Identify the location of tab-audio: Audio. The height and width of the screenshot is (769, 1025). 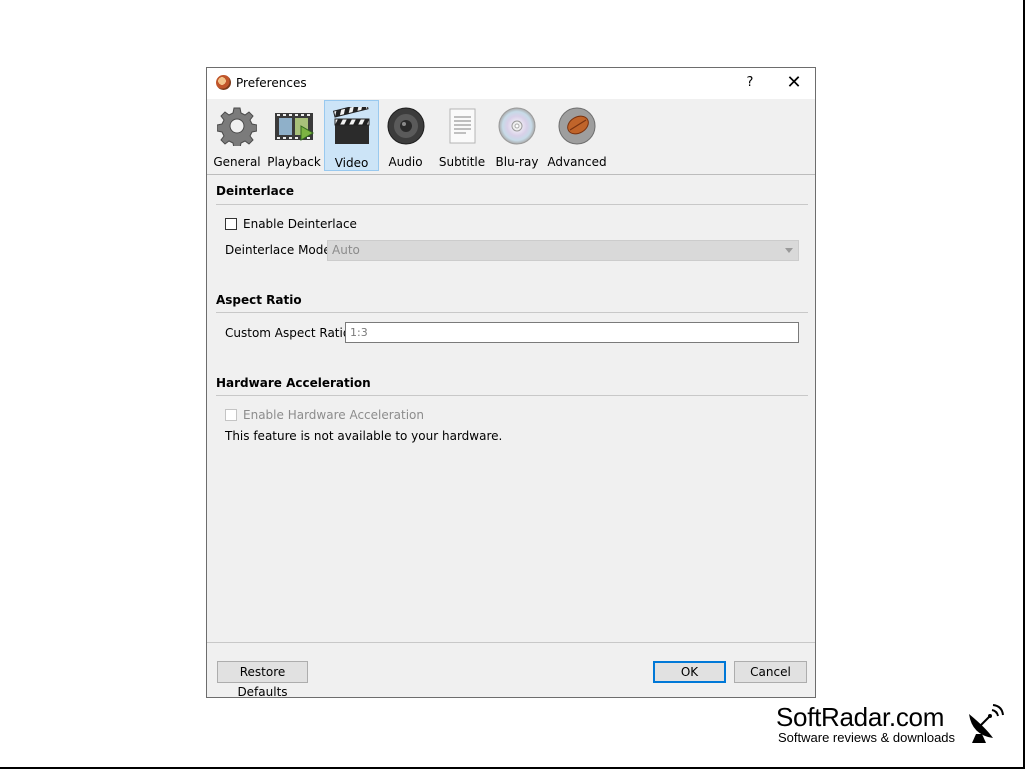
(405, 135).